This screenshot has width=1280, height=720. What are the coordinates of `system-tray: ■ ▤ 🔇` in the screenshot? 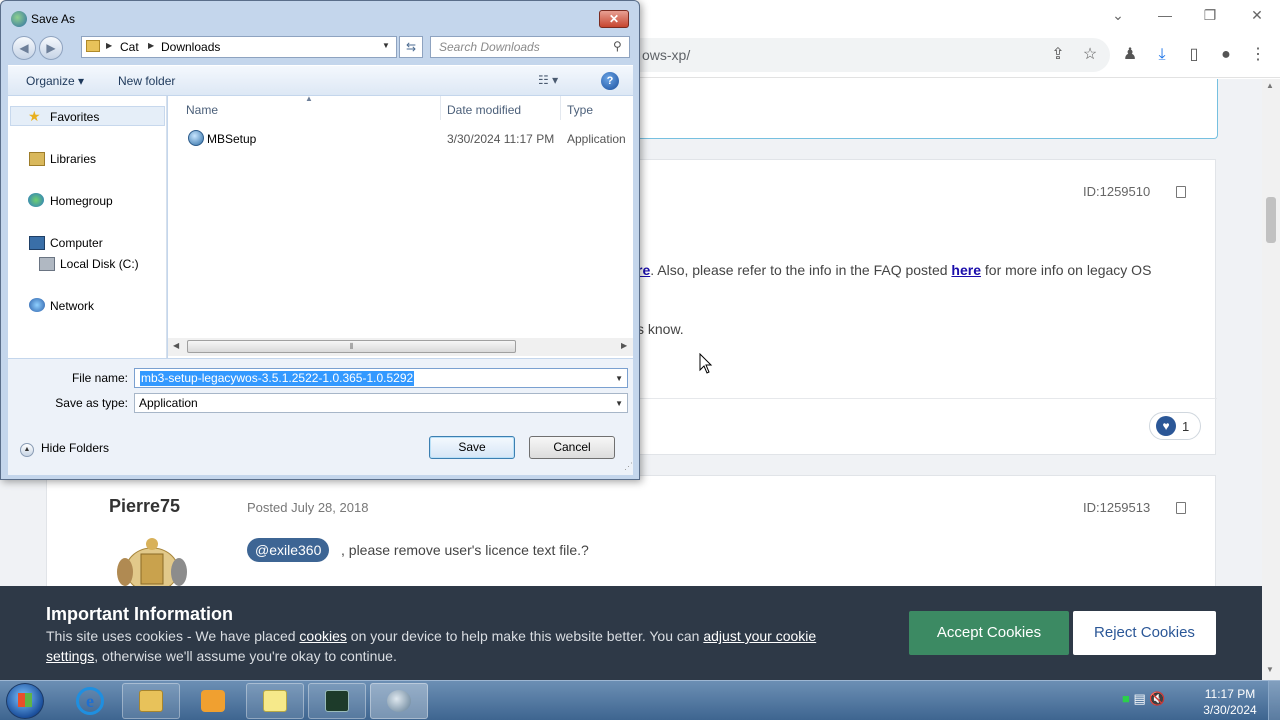 It's located at (1144, 699).